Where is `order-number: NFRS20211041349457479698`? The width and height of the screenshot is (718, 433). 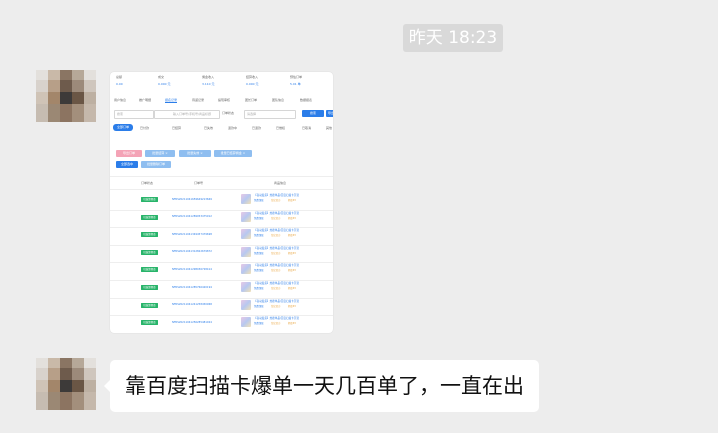 order-number: NFRS20211041349457479698 is located at coordinates (192, 234).